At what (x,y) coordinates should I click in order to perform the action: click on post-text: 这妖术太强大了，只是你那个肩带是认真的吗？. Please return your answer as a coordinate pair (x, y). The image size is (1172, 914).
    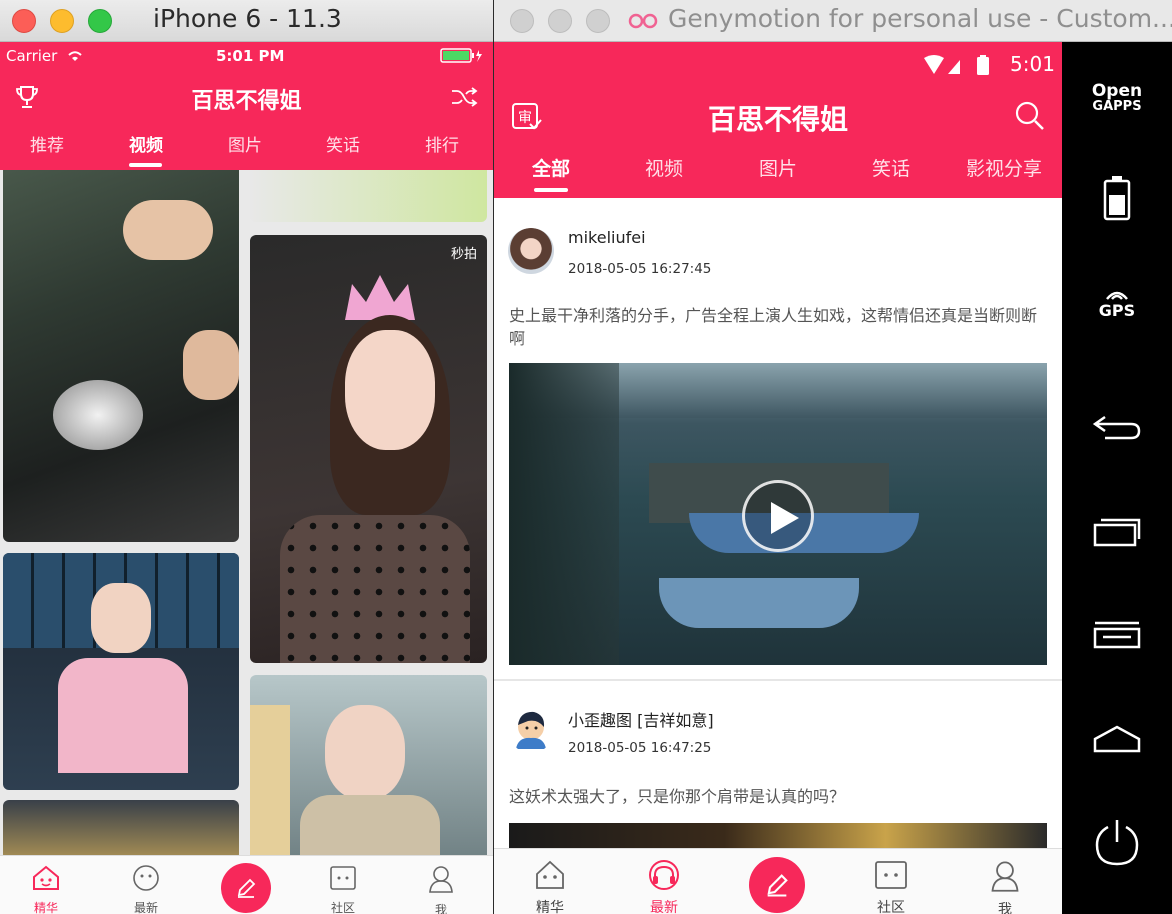
    Looking at the image, I should click on (677, 796).